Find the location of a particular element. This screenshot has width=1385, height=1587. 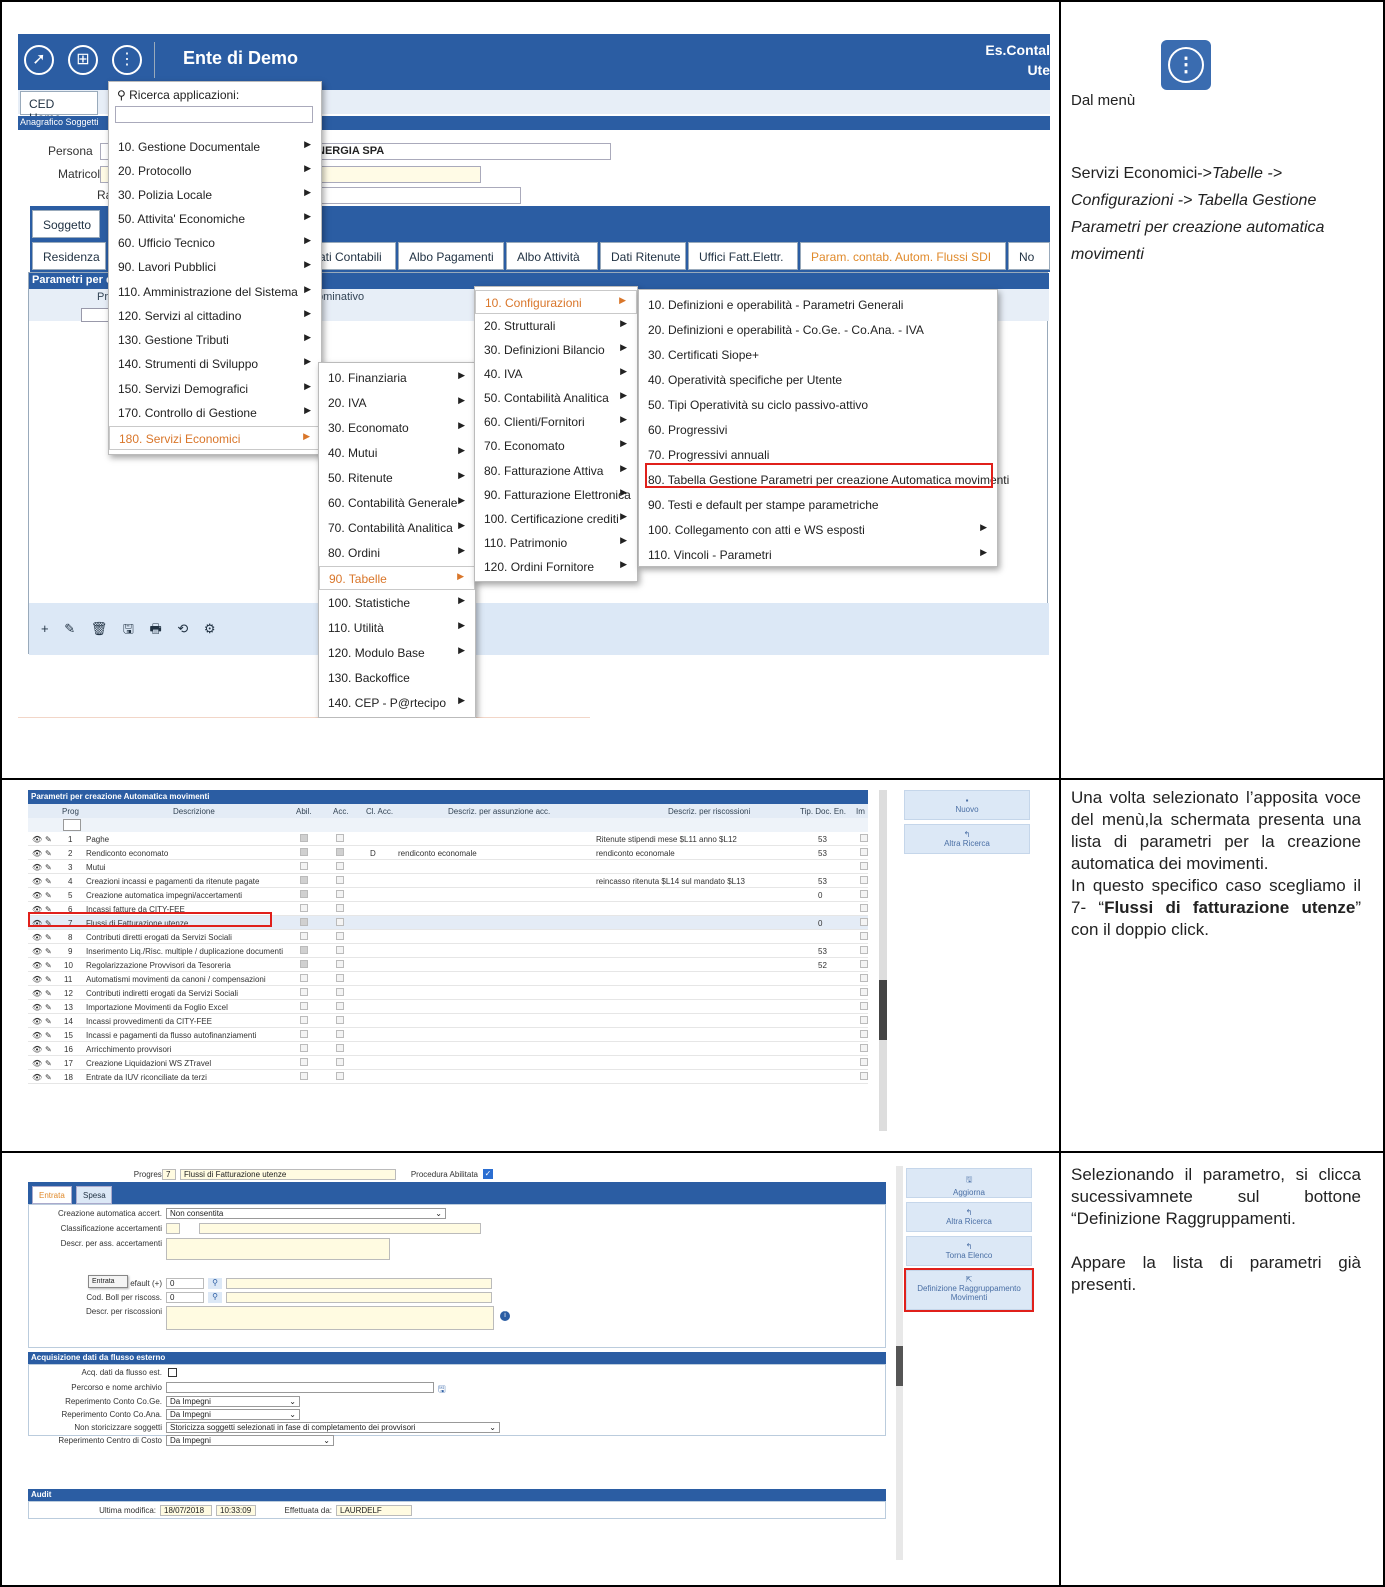

cog-select: Da Impegni ⌄ is located at coordinates (233, 1401).